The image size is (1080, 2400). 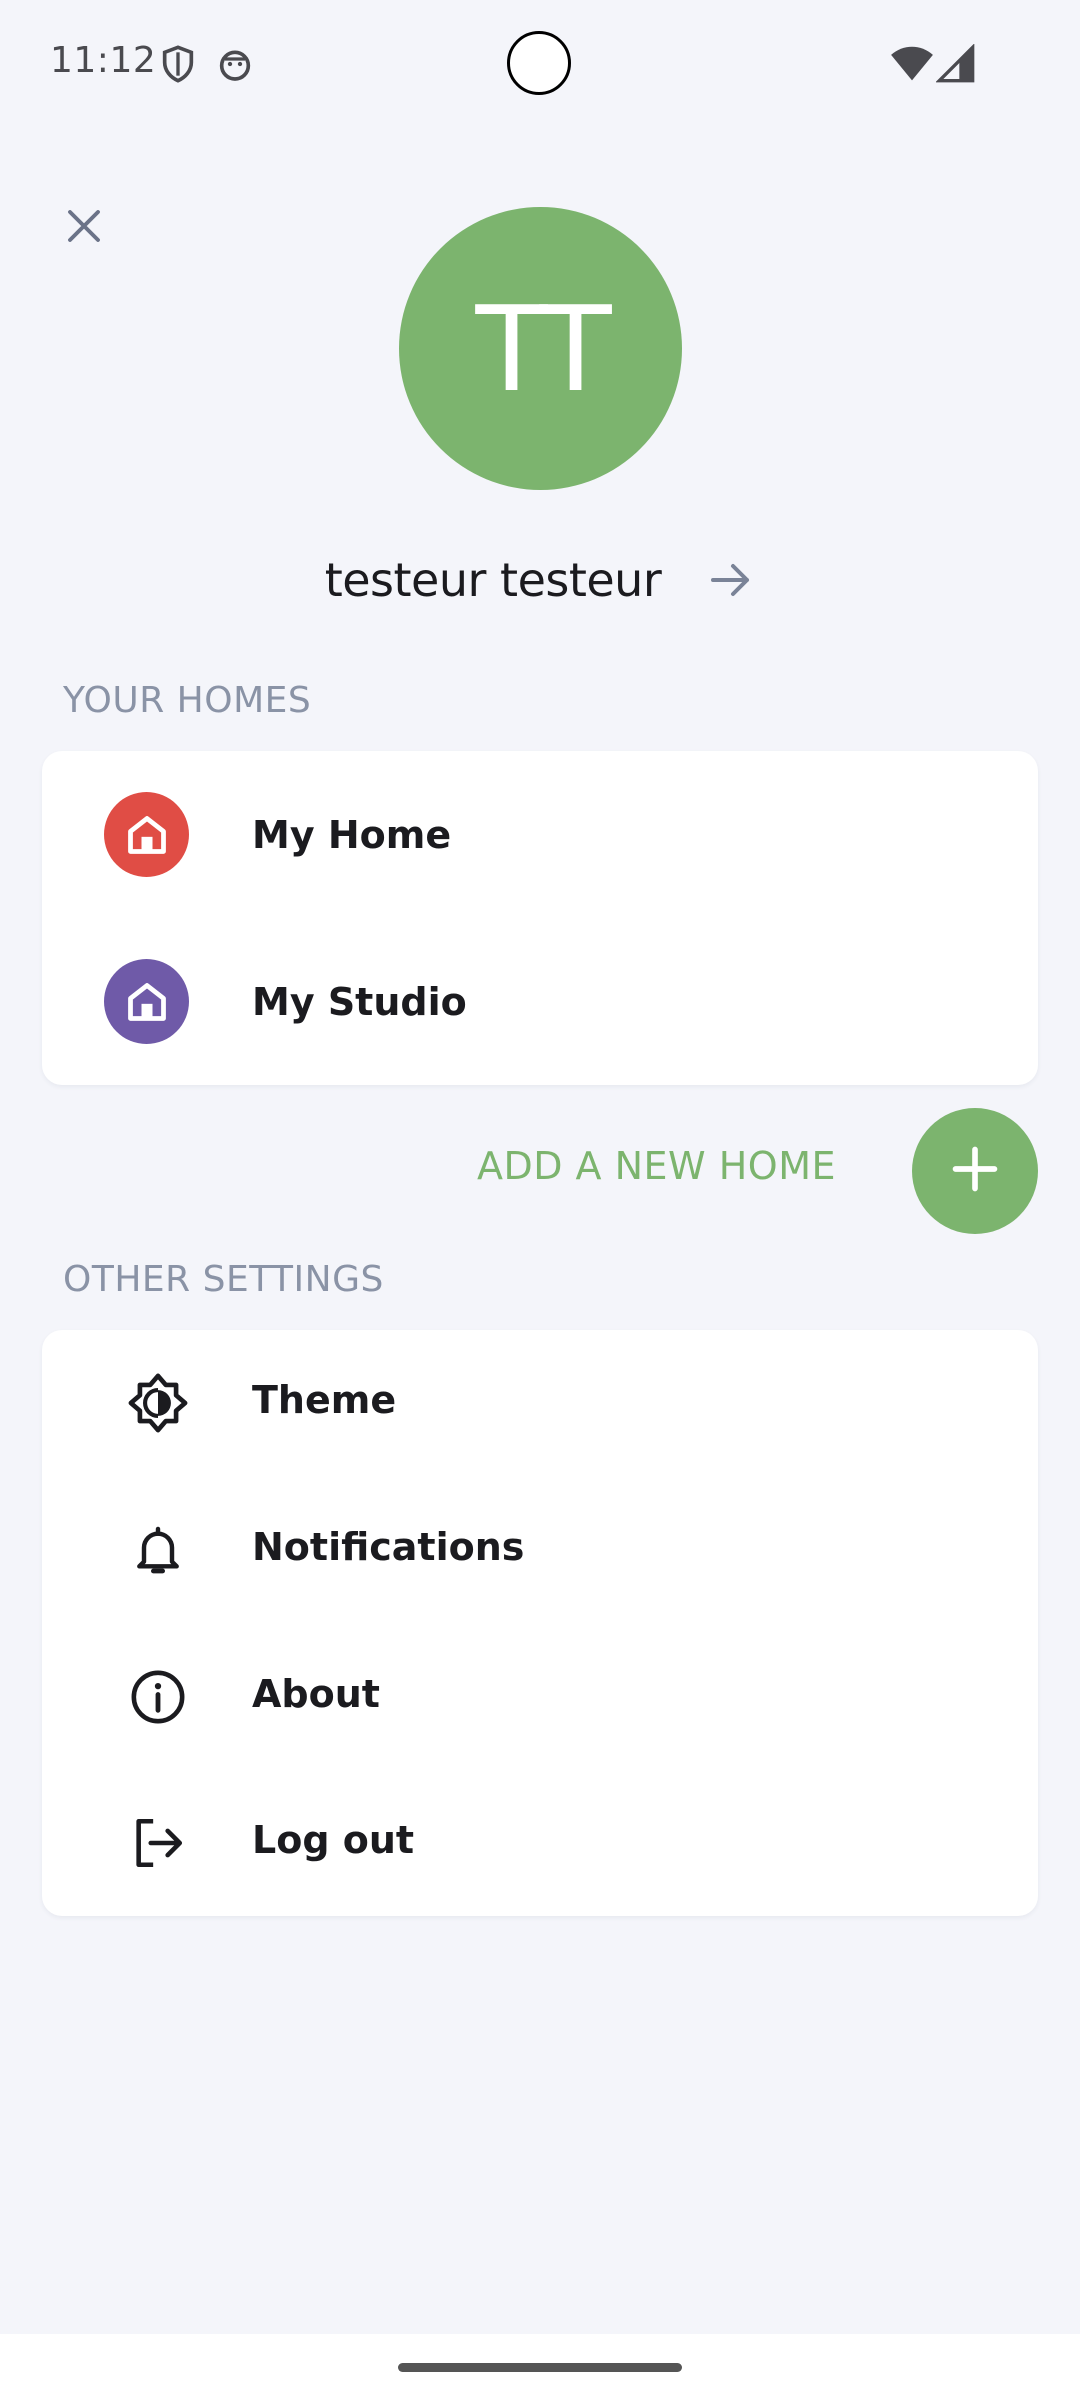 I want to click on theme-brightness-icon, so click(x=158, y=1403).